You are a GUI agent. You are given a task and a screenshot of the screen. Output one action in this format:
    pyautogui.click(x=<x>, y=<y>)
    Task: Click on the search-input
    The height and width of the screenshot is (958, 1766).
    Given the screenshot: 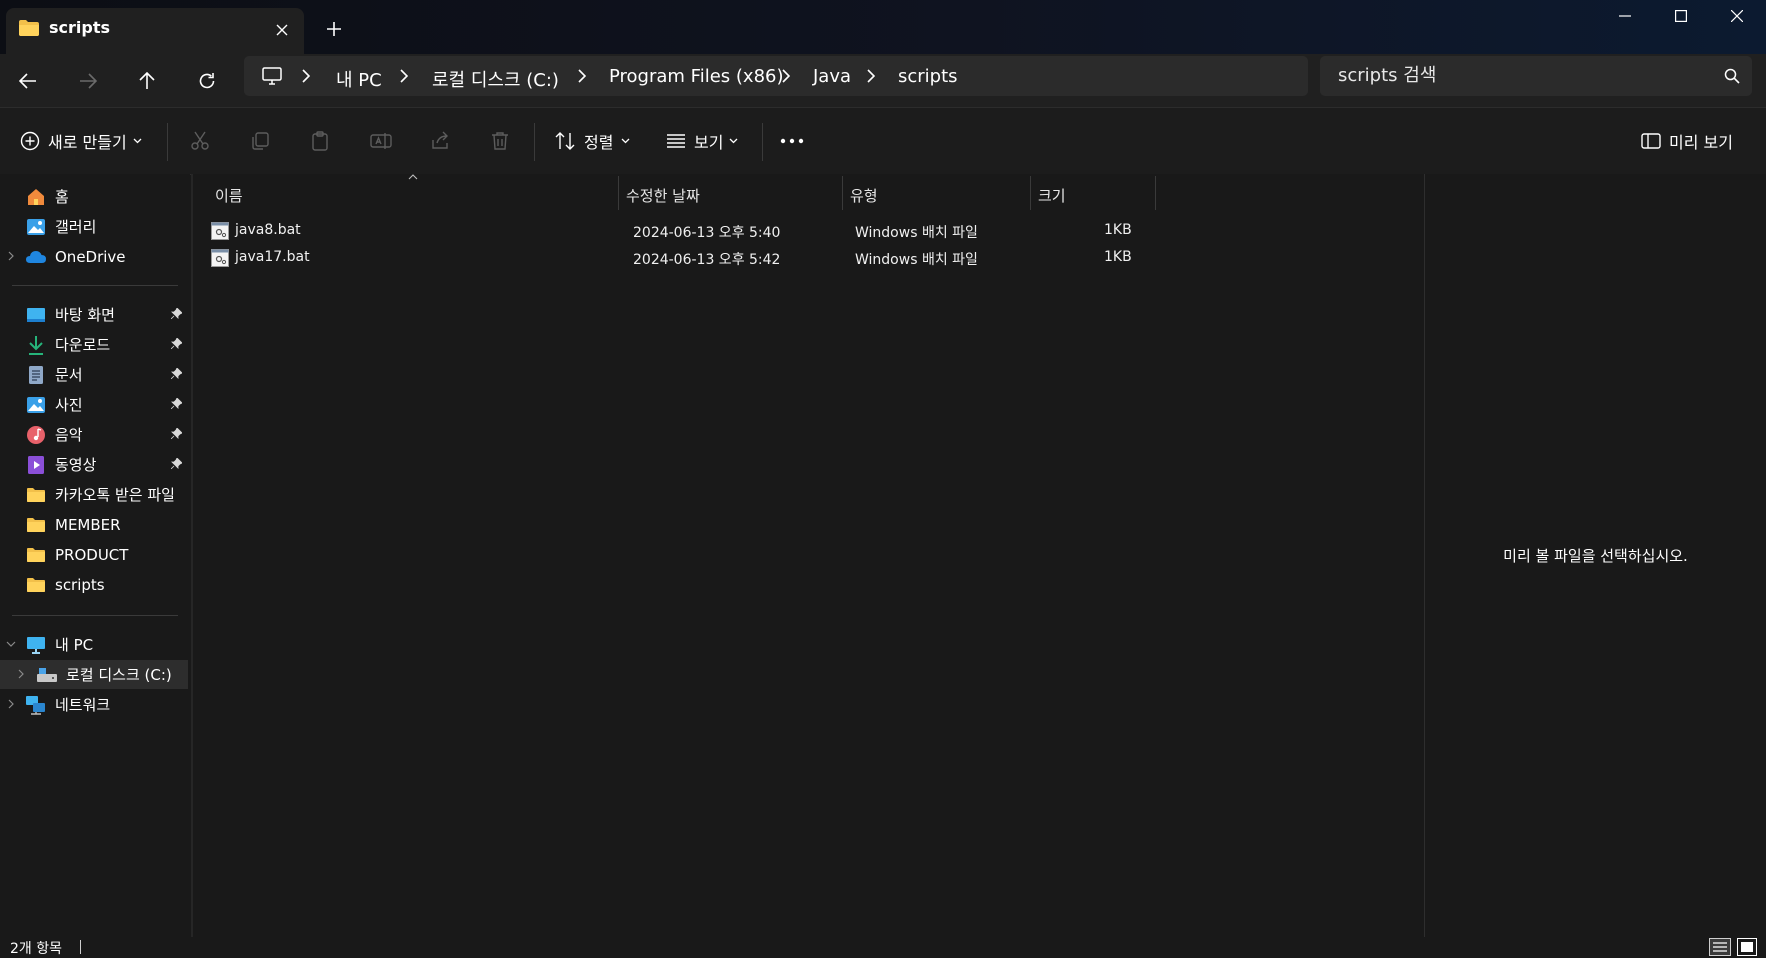 What is the action you would take?
    pyautogui.click(x=1518, y=75)
    